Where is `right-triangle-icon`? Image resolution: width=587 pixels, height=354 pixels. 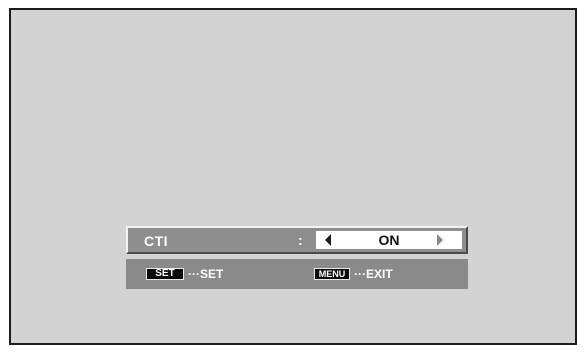 right-triangle-icon is located at coordinates (440, 240).